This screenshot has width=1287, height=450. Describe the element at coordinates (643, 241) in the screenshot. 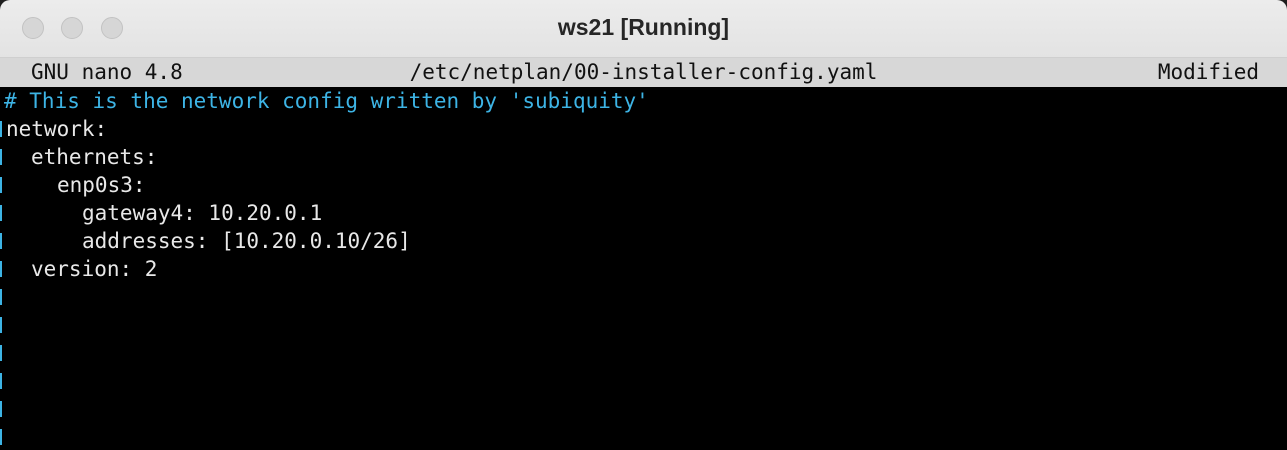

I see `file-line: addresses: [10.20.0.10/26]` at that location.